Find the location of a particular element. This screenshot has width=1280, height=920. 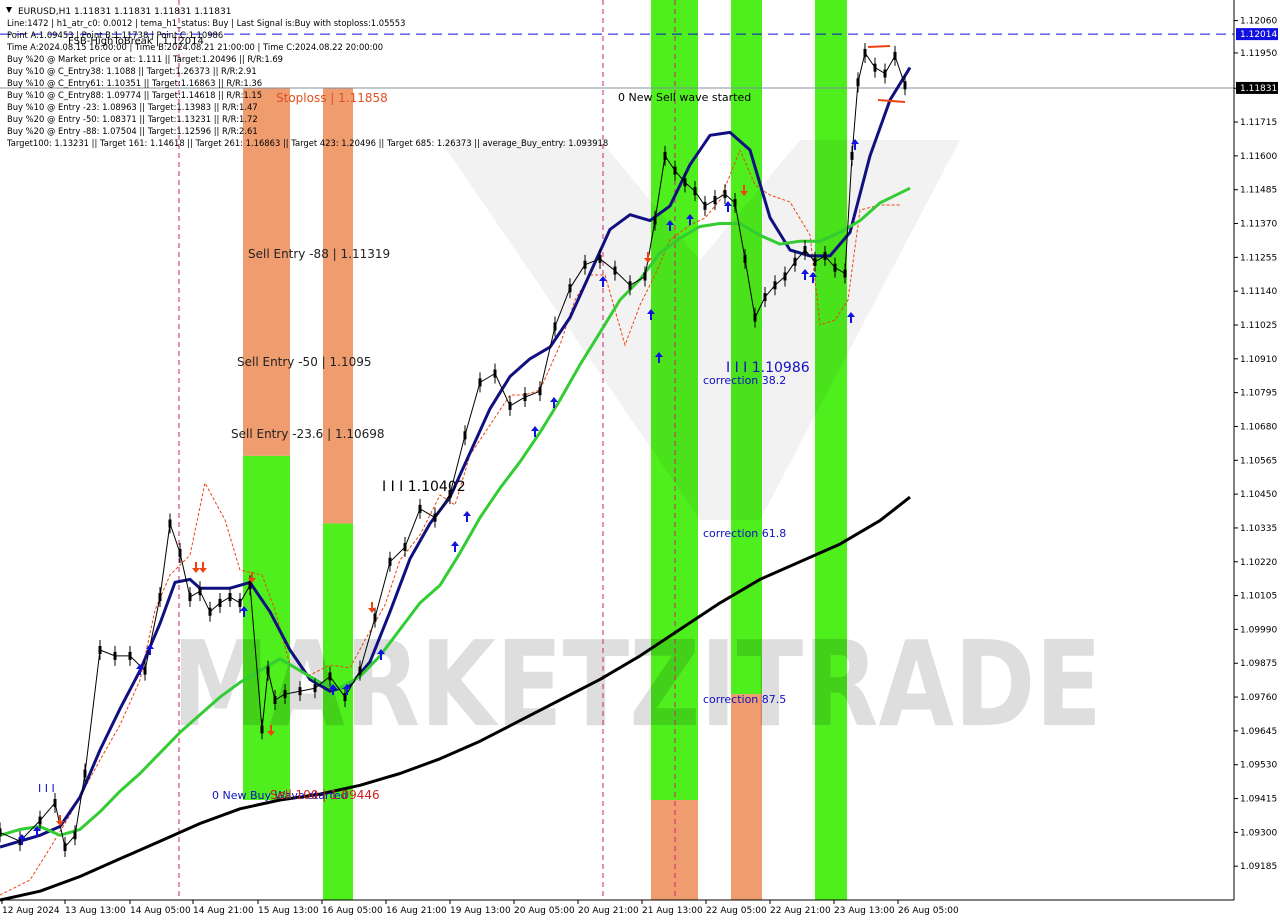

y-tick-label: 1.11140 is located at coordinates (1258, 292).